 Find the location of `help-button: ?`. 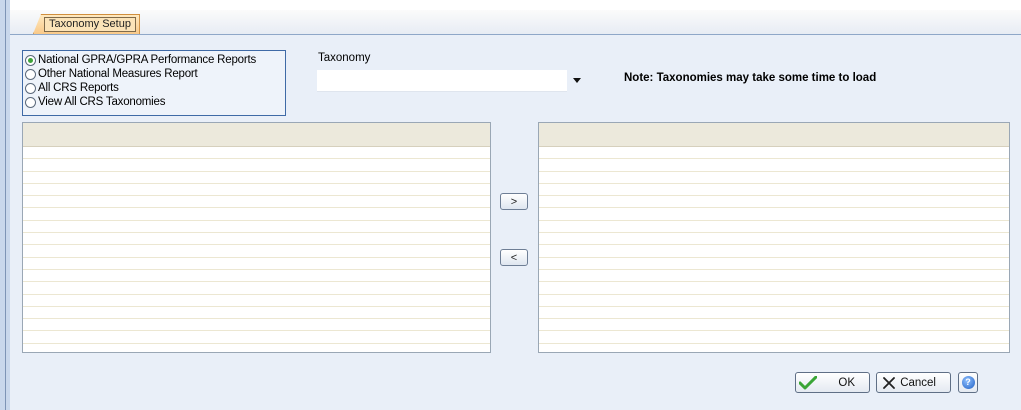

help-button: ? is located at coordinates (968, 382).